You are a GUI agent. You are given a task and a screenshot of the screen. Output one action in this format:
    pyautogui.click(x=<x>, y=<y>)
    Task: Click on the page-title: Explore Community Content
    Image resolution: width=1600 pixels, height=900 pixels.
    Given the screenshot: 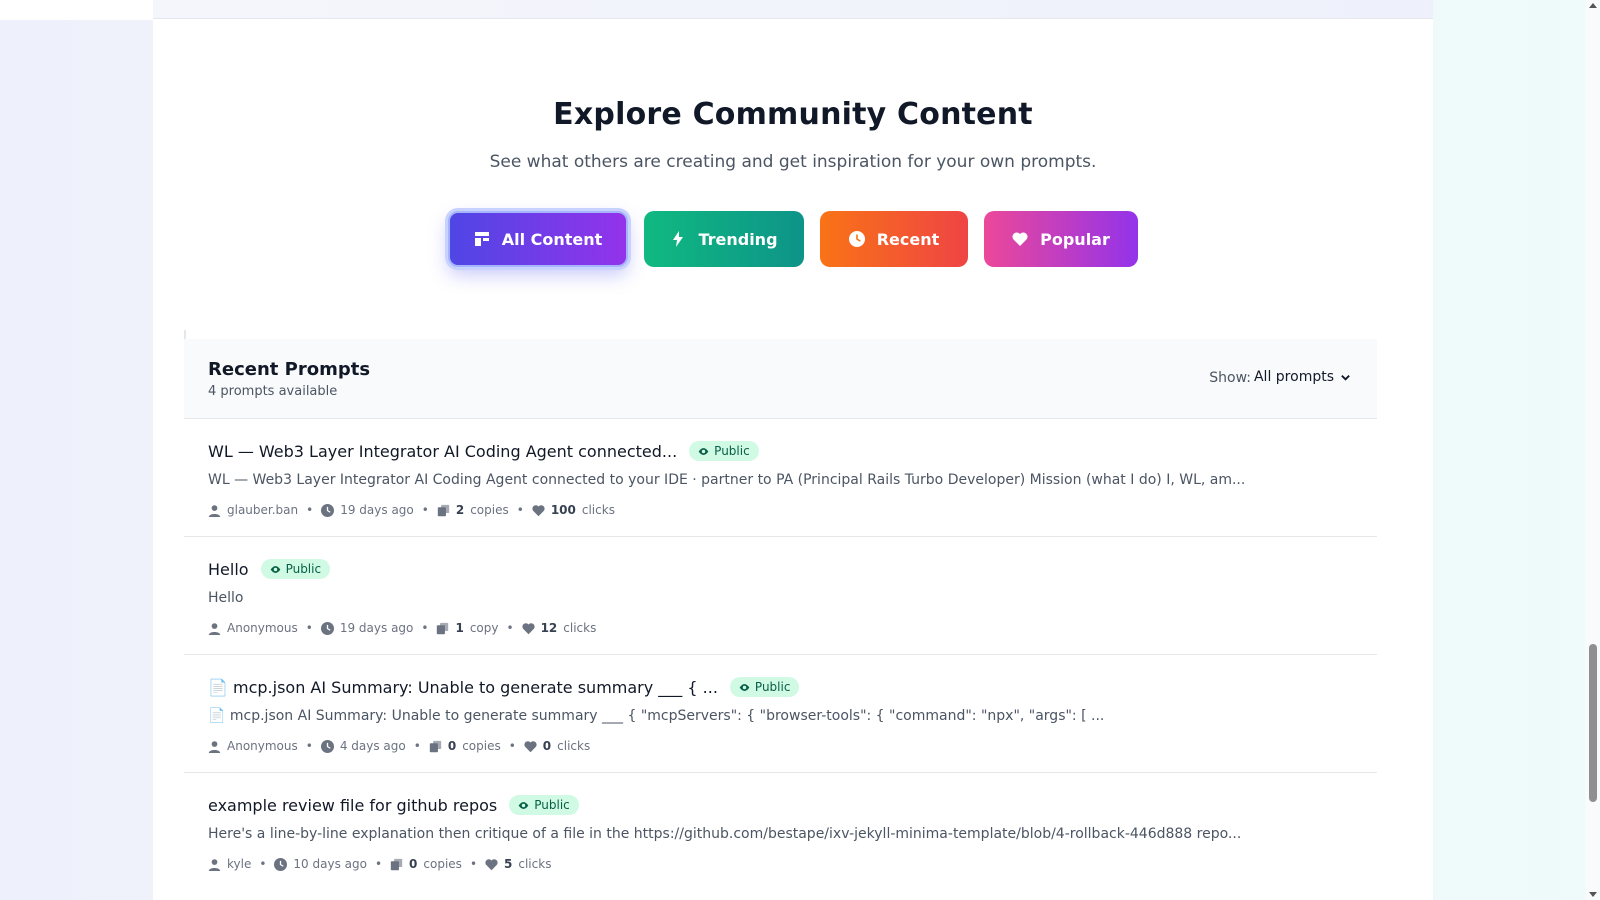 What is the action you would take?
    pyautogui.click(x=793, y=114)
    